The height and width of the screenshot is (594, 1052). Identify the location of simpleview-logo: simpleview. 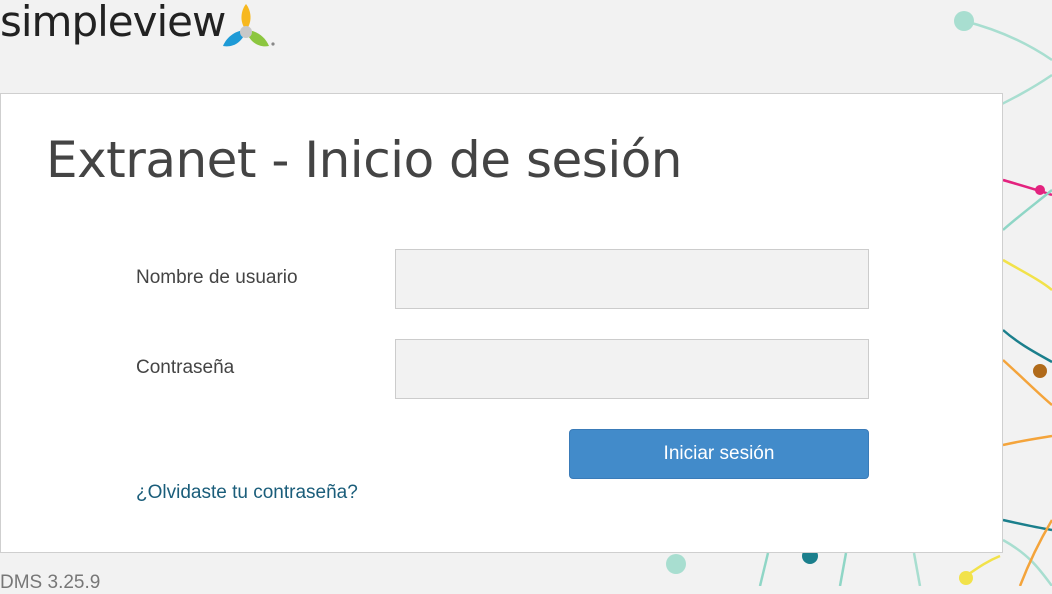
(140, 28).